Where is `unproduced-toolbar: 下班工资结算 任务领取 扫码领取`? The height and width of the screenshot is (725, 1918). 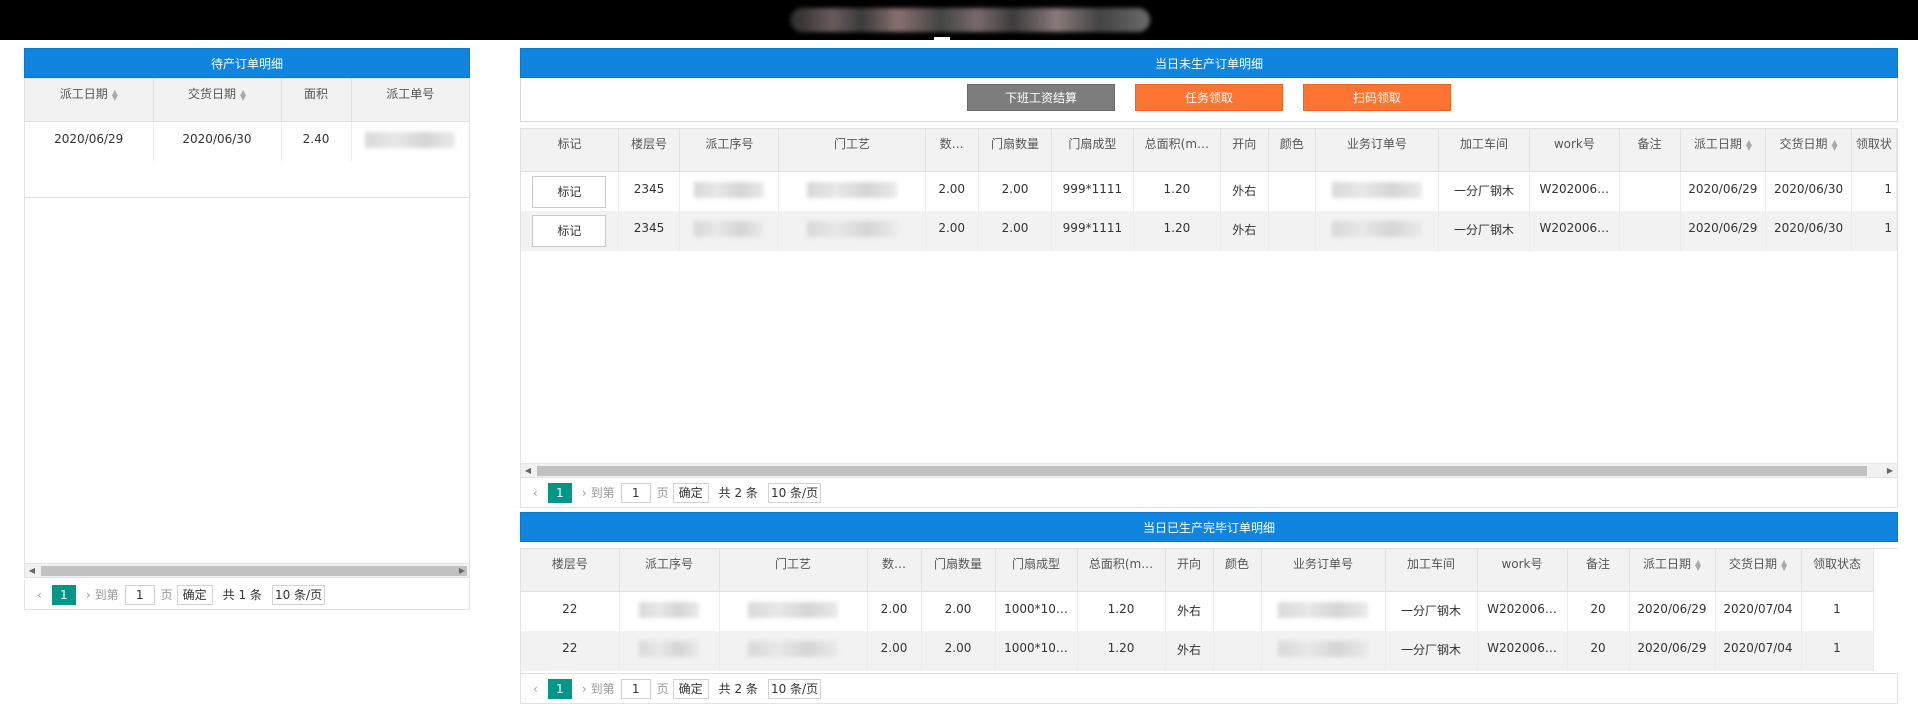
unproduced-toolbar: 下班工资结算 任务领取 扫码领取 is located at coordinates (1209, 100).